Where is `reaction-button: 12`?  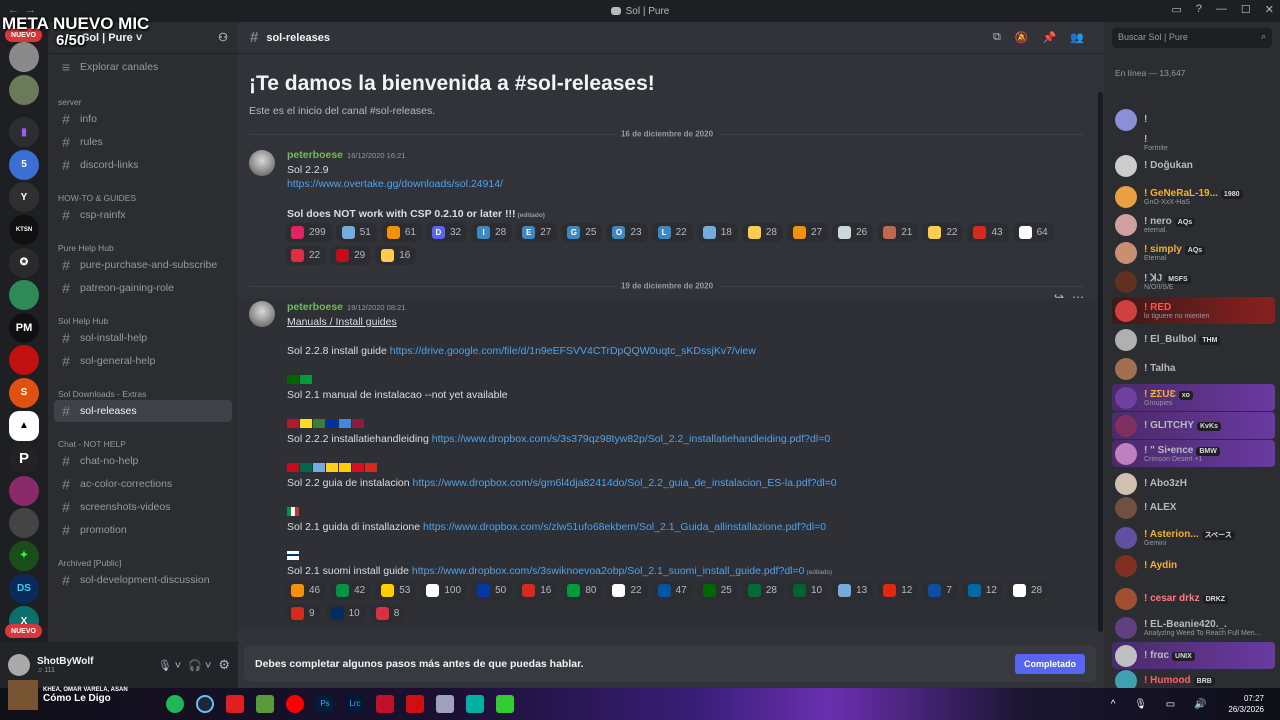
reaction-button: 12 is located at coordinates (898, 590).